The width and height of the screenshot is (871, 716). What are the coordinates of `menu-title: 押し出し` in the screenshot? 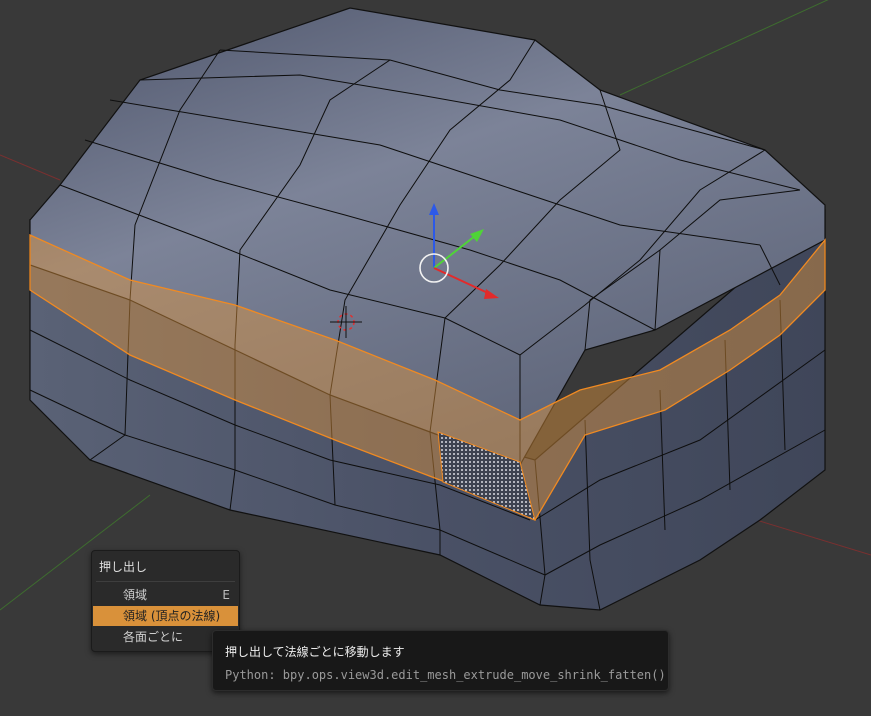 It's located at (123, 567).